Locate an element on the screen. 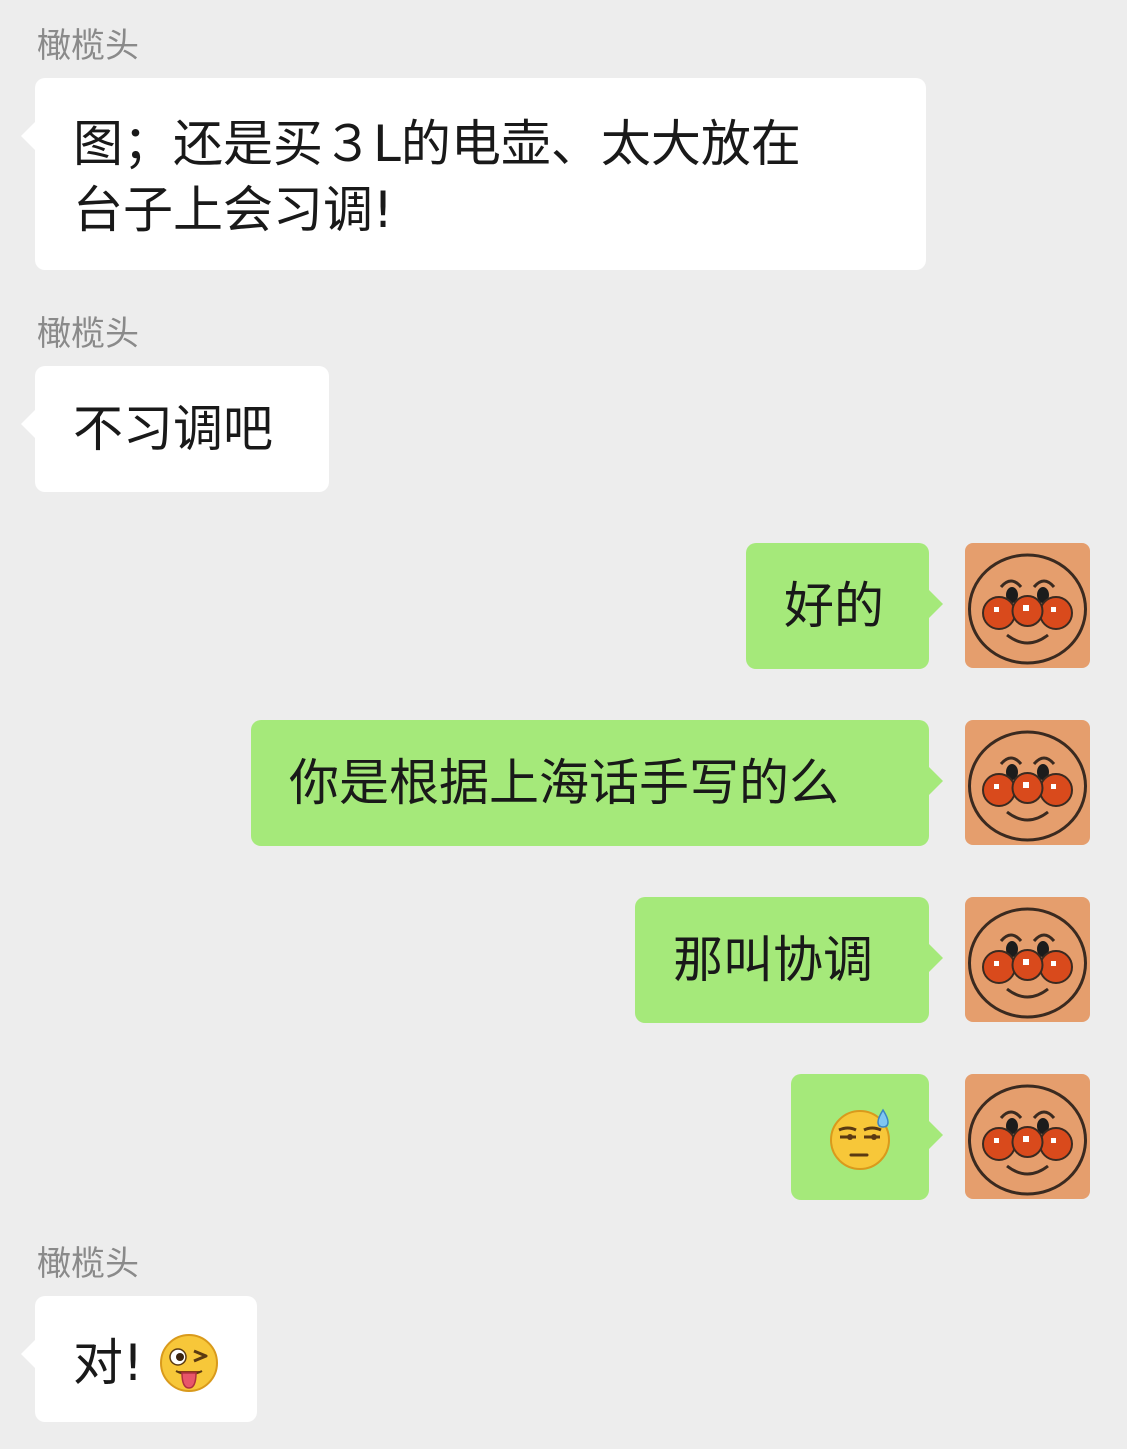 The height and width of the screenshot is (1449, 1127). message-bubble-outgoing: 你是根据上海话手写的么 is located at coordinates (597, 783).